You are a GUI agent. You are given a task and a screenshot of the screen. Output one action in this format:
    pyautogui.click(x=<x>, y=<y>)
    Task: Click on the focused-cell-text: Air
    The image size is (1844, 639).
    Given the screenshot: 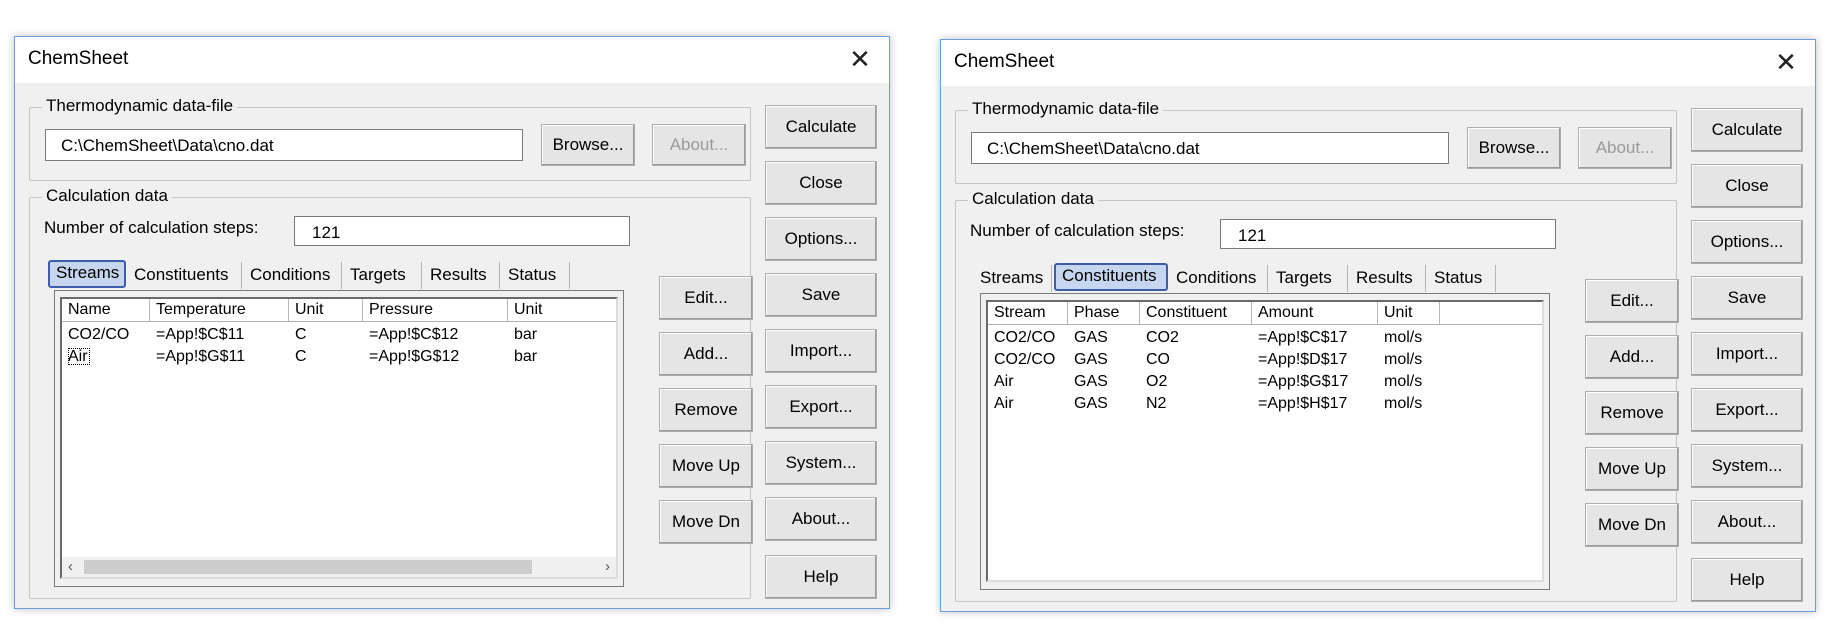 What is the action you would take?
    pyautogui.click(x=79, y=356)
    